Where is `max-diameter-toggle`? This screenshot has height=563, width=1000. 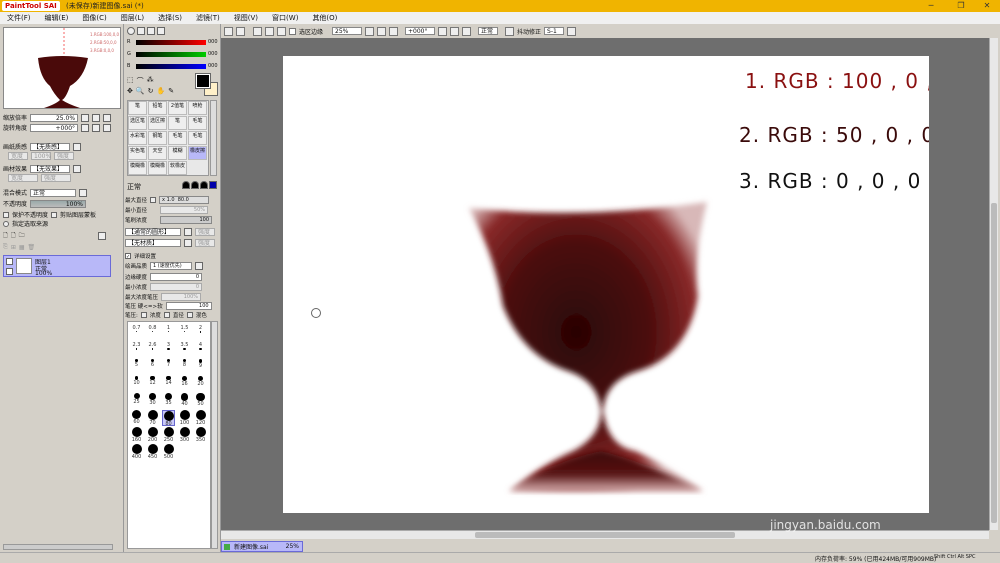 max-diameter-toggle is located at coordinates (153, 200).